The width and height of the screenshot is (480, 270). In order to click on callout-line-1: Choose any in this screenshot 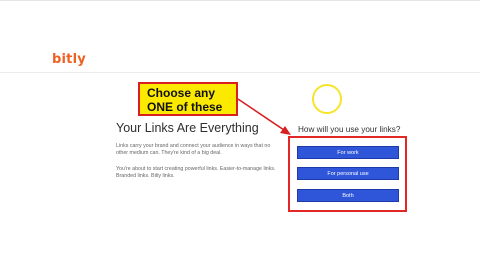, I will do `click(181, 93)`.